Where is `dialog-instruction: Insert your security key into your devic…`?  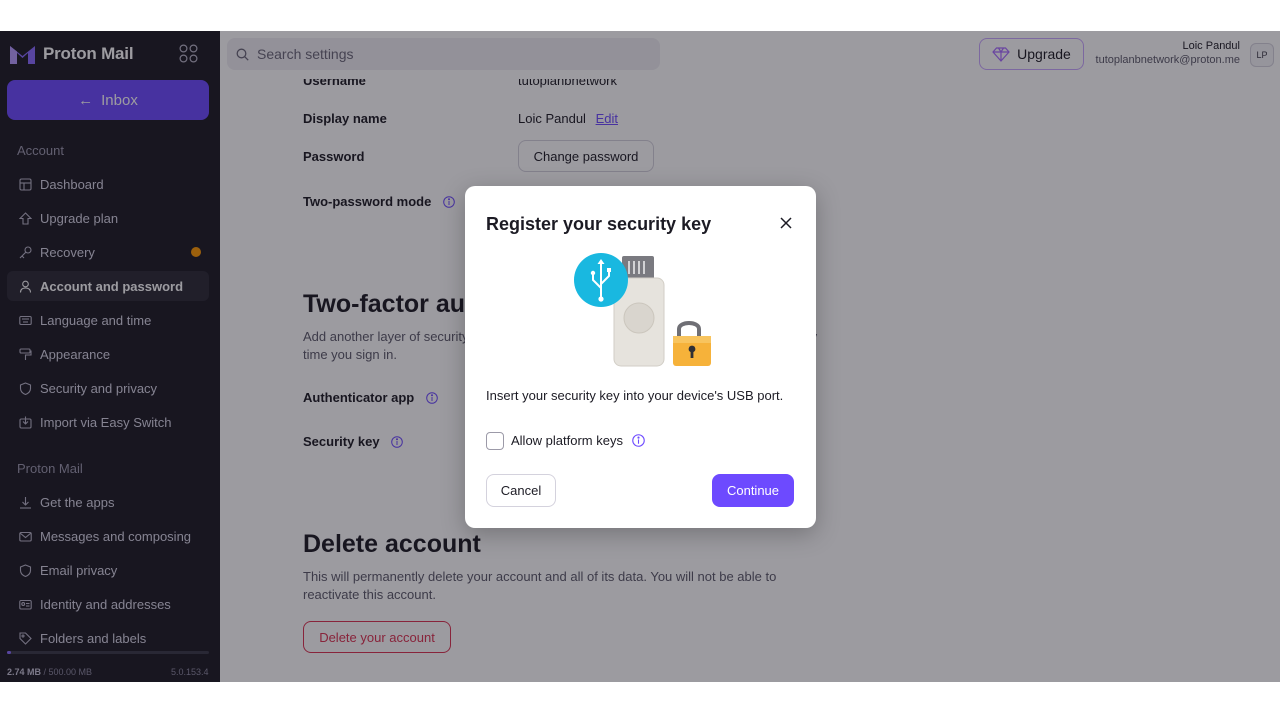
dialog-instruction: Insert your security key into your devic… is located at coordinates (635, 395).